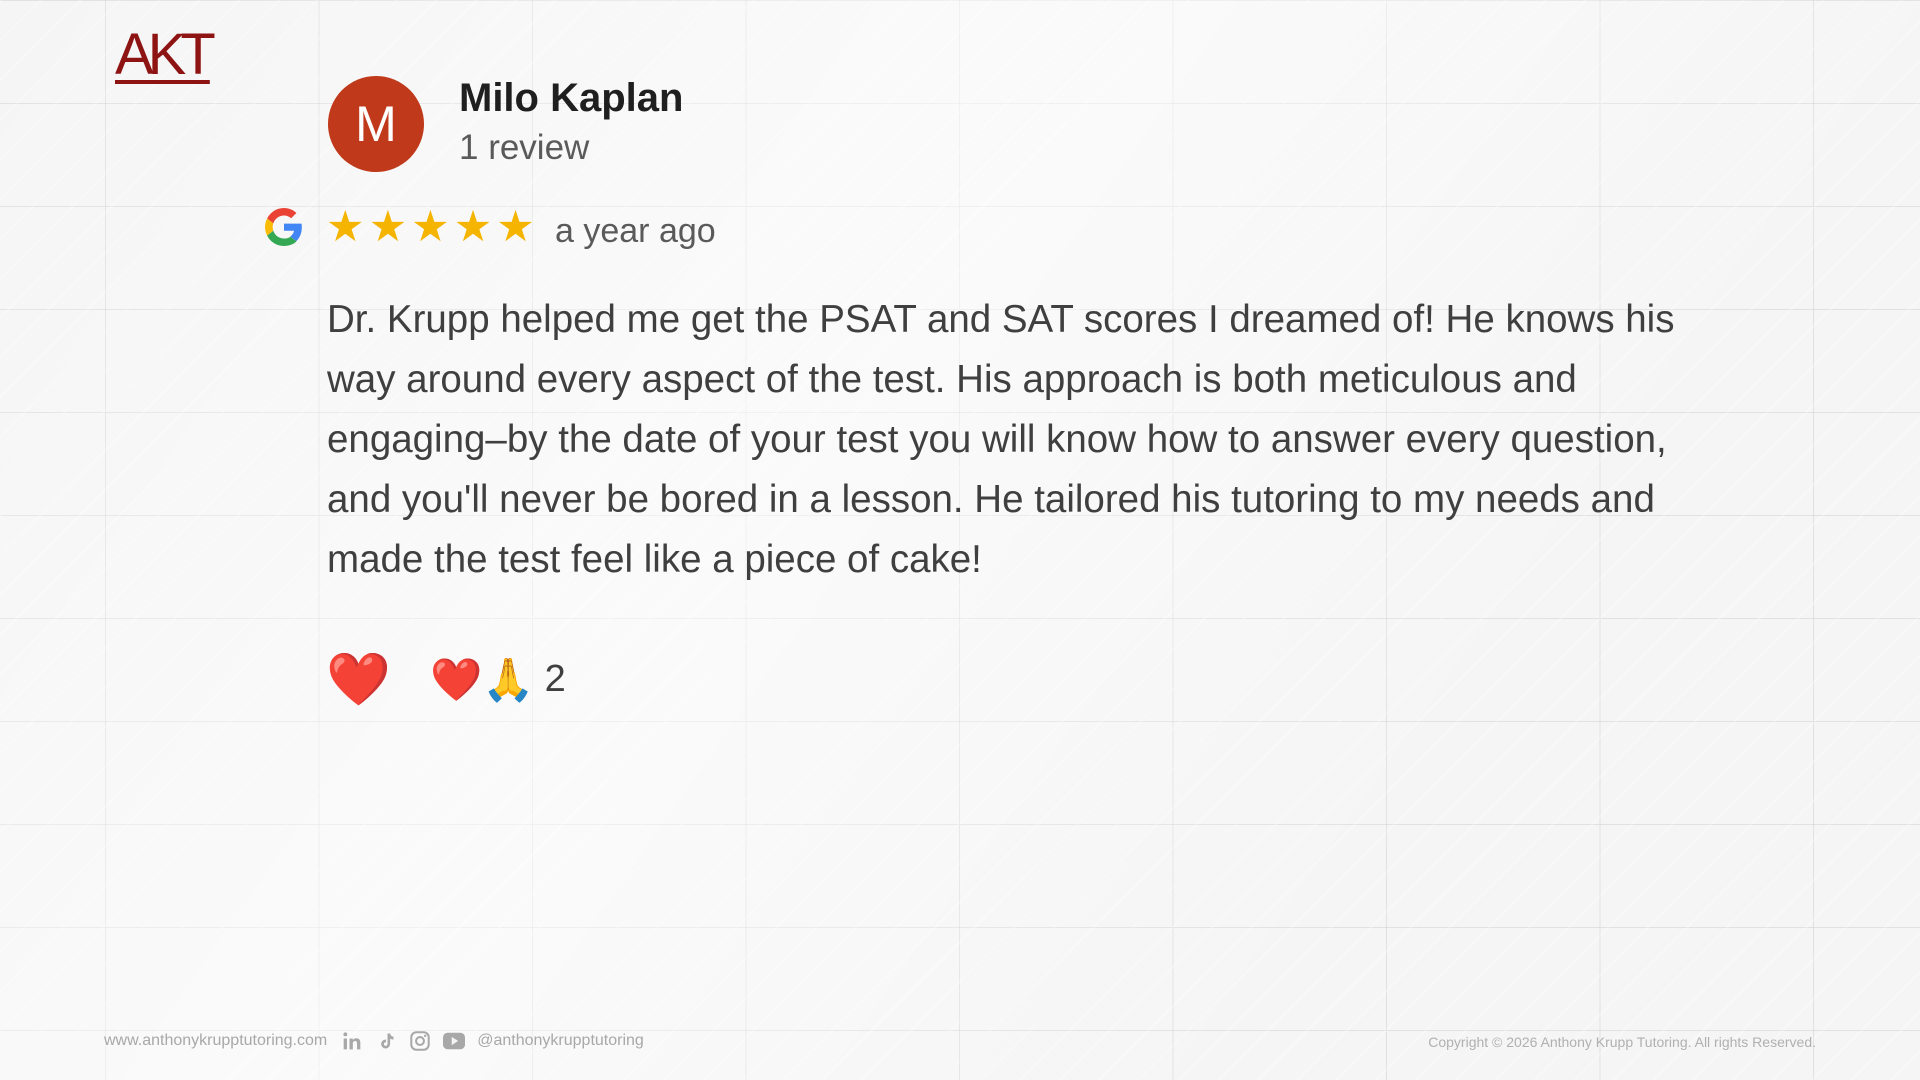  I want to click on website-link: www.anthonykrupptutoring.com, so click(215, 1041).